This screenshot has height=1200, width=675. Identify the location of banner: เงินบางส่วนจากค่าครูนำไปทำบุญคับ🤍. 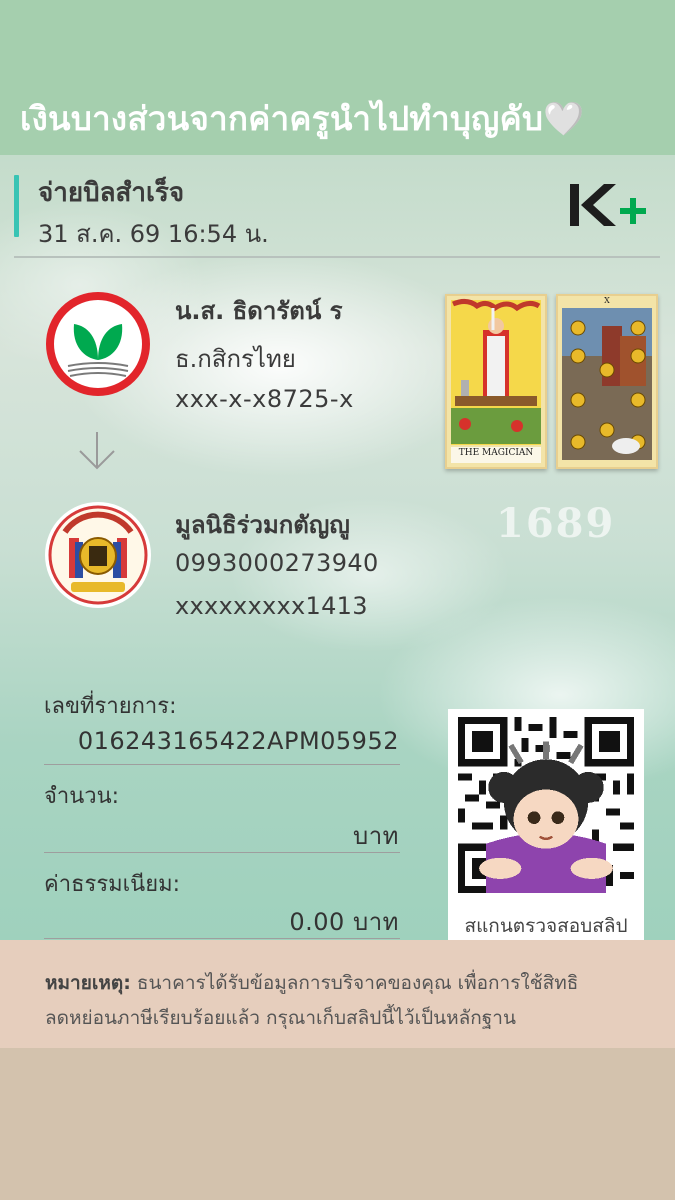
(337, 77).